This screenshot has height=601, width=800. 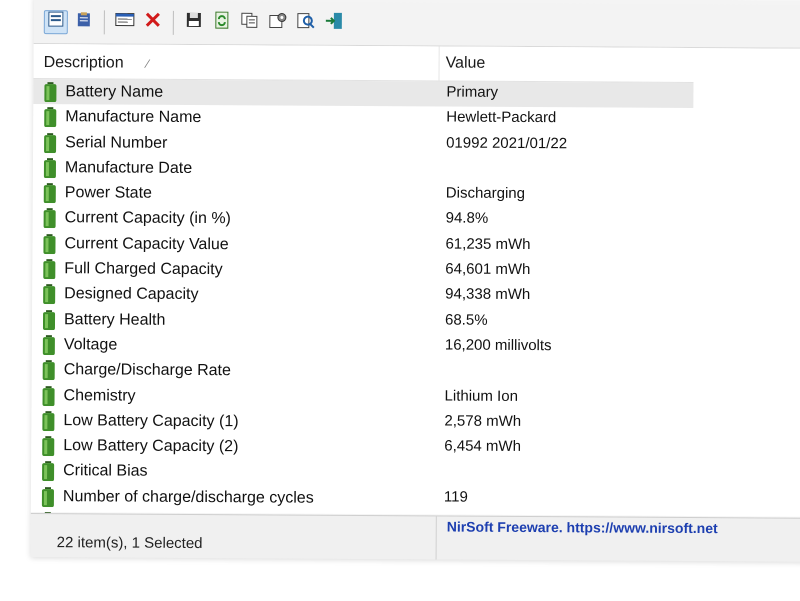 I want to click on item-description: Full Charged Capacity, so click(x=143, y=269).